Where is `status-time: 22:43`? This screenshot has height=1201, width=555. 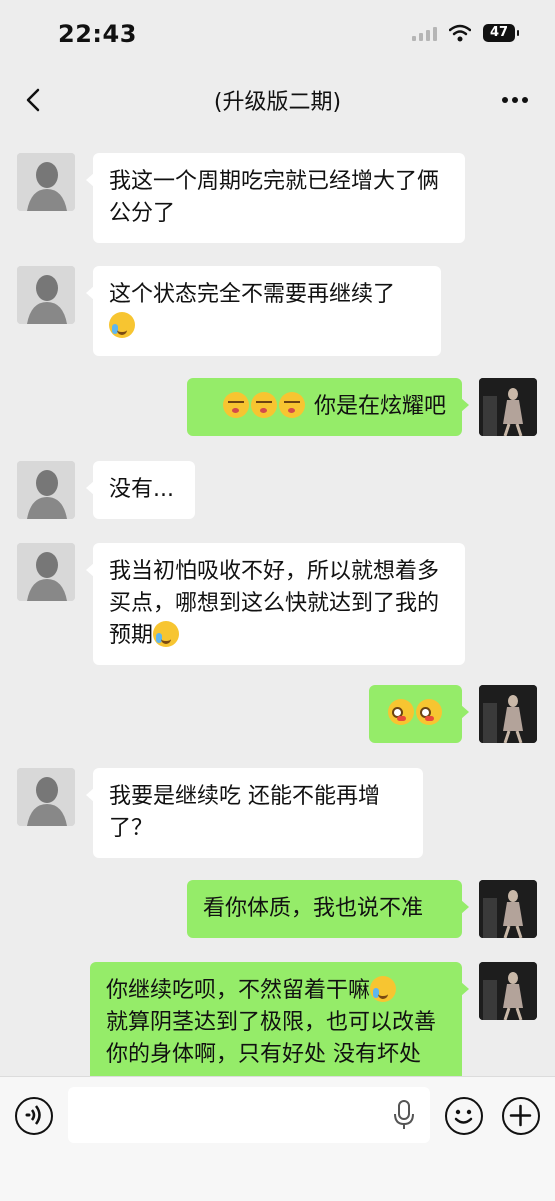 status-time: 22:43 is located at coordinates (97, 34).